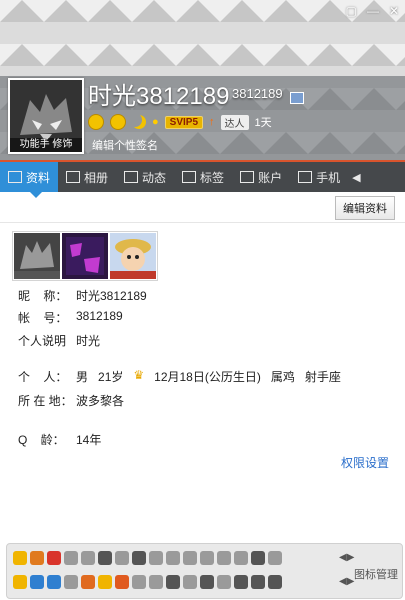  I want to click on header-qq-number: 3812189, so click(257, 93).